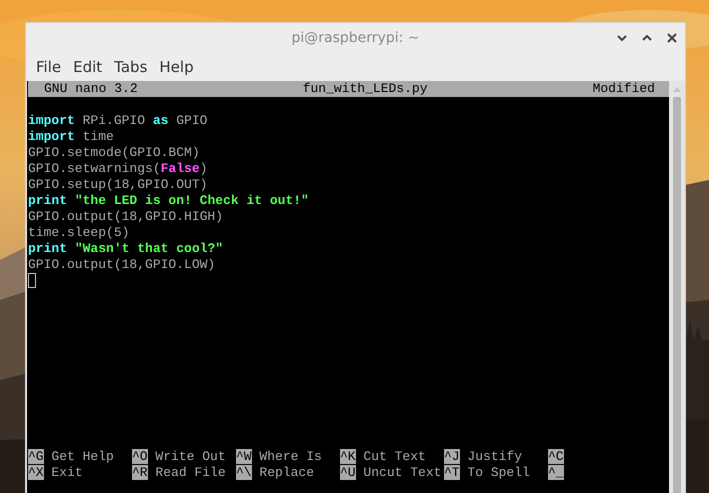  I want to click on code-line: GPIO.setup(18,GPIO.OUT), so click(118, 185).